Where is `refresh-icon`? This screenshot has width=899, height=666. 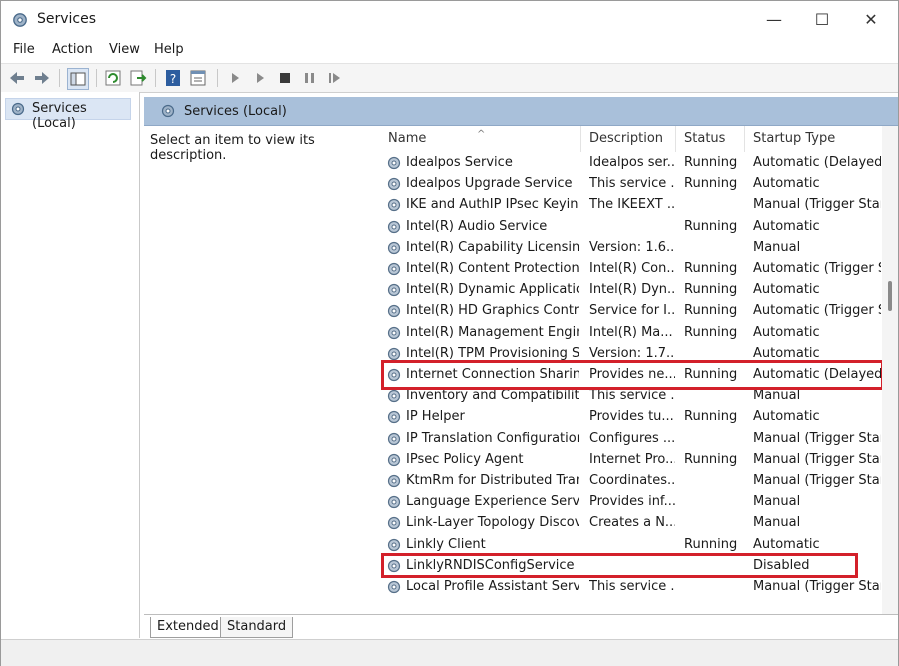
refresh-icon is located at coordinates (113, 78).